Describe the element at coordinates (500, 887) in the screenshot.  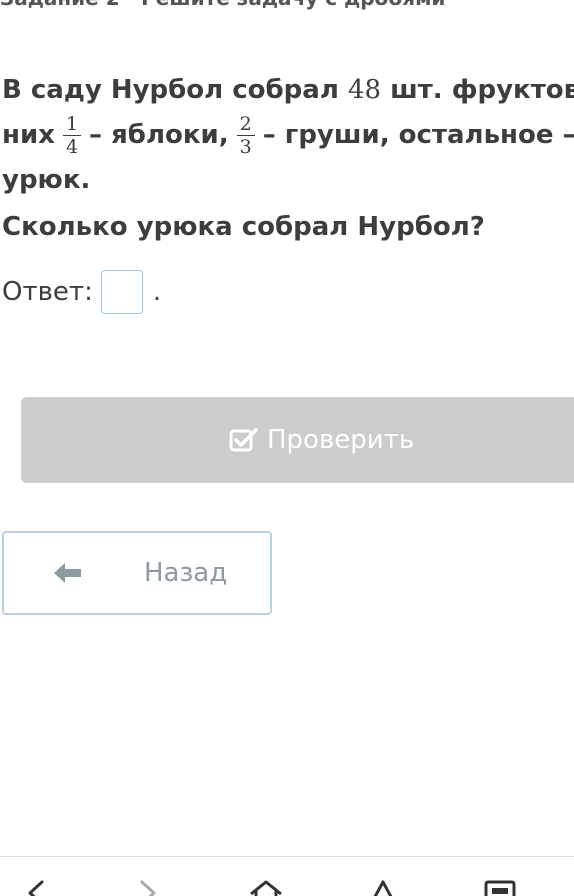
I see `tabs-icon` at that location.